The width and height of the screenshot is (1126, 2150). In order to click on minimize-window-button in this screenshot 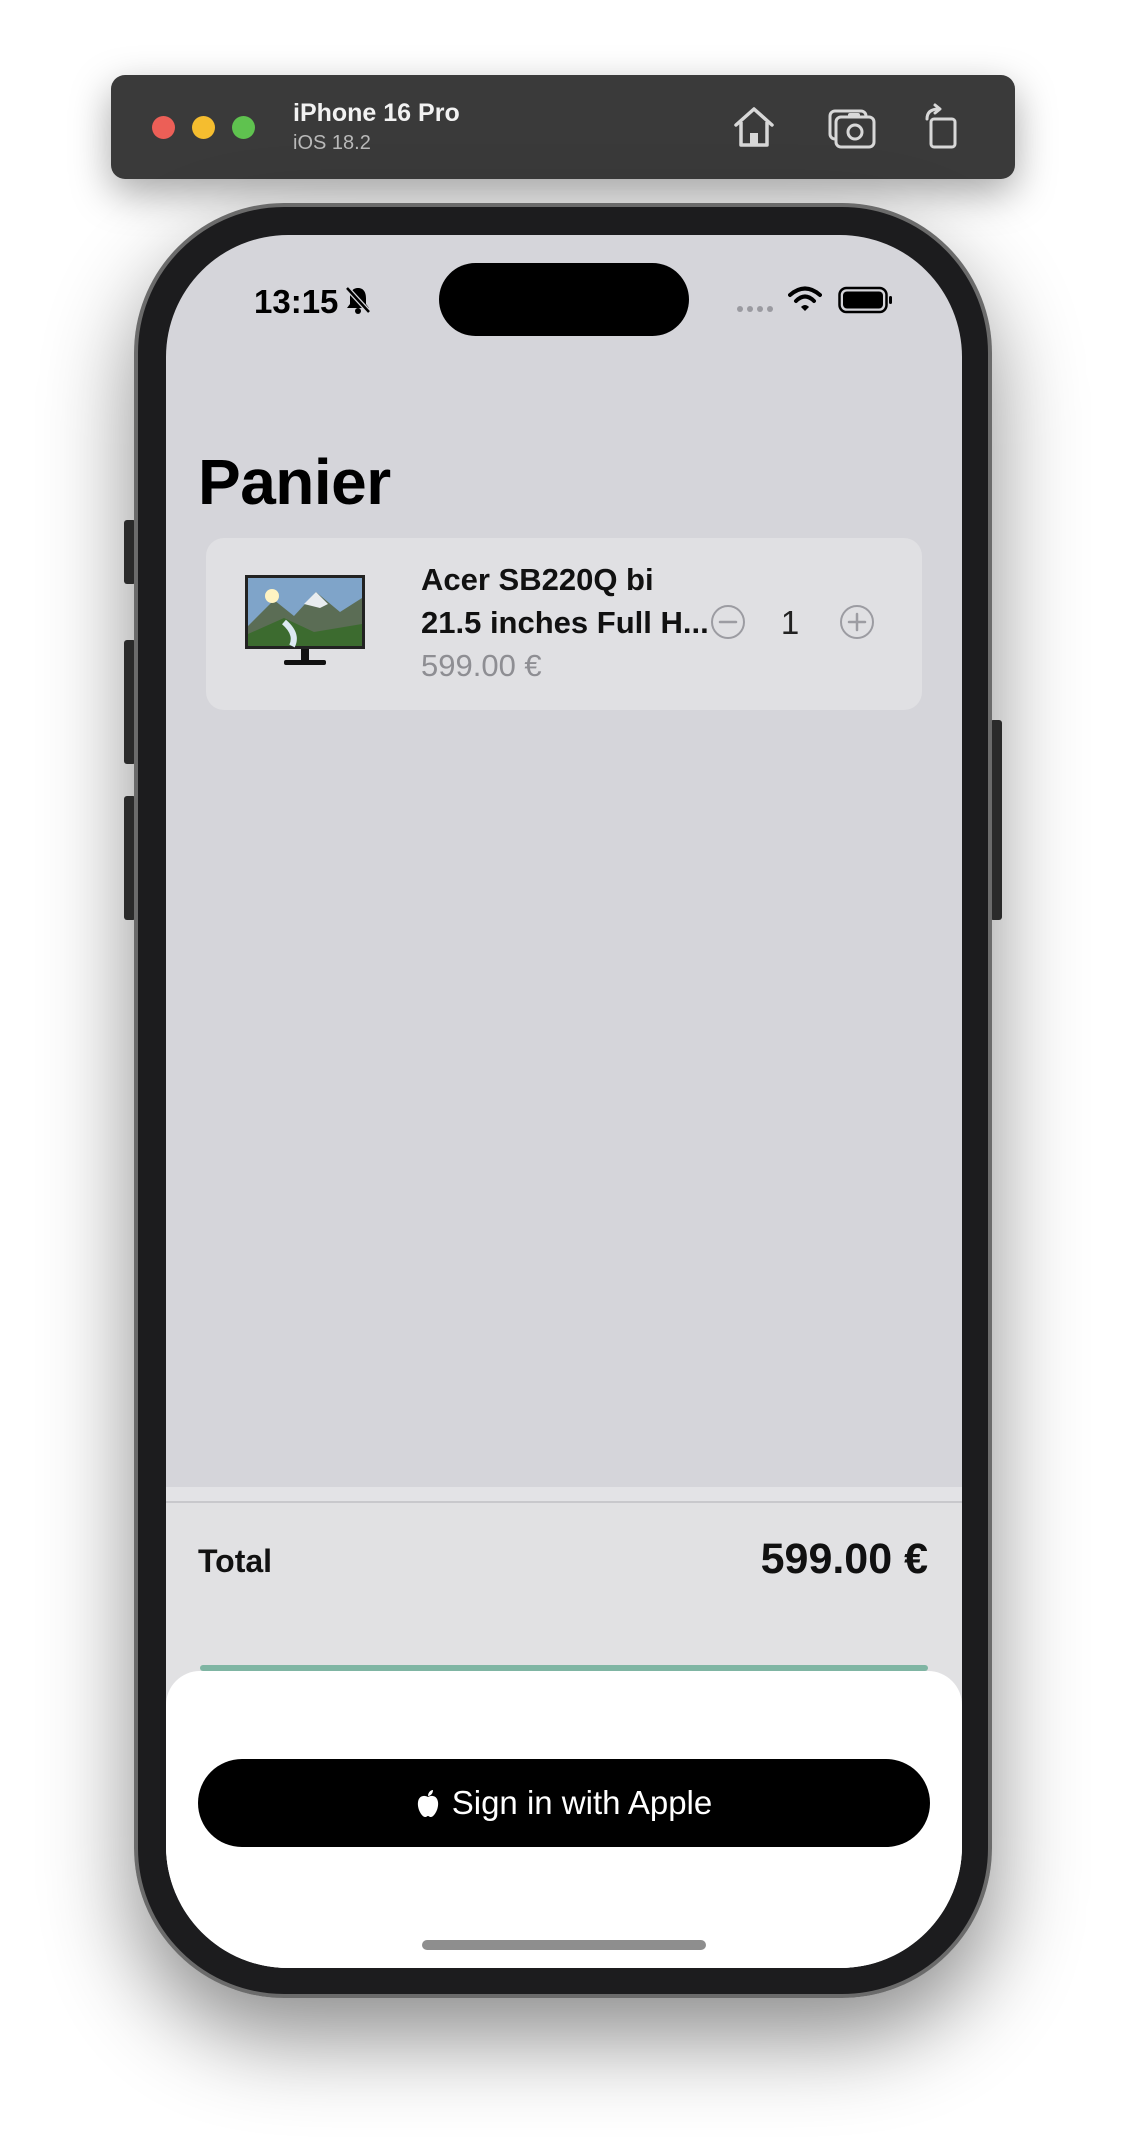, I will do `click(203, 127)`.